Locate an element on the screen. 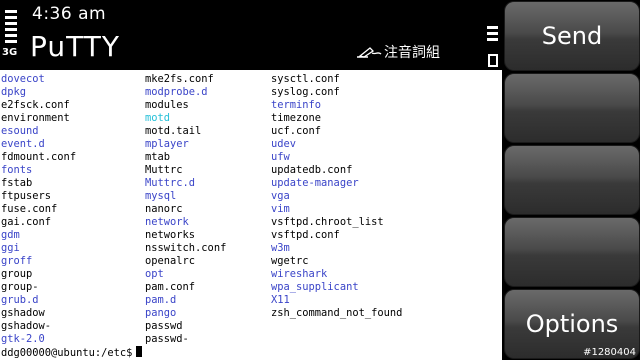  file-entry: fstab is located at coordinates (17, 183).